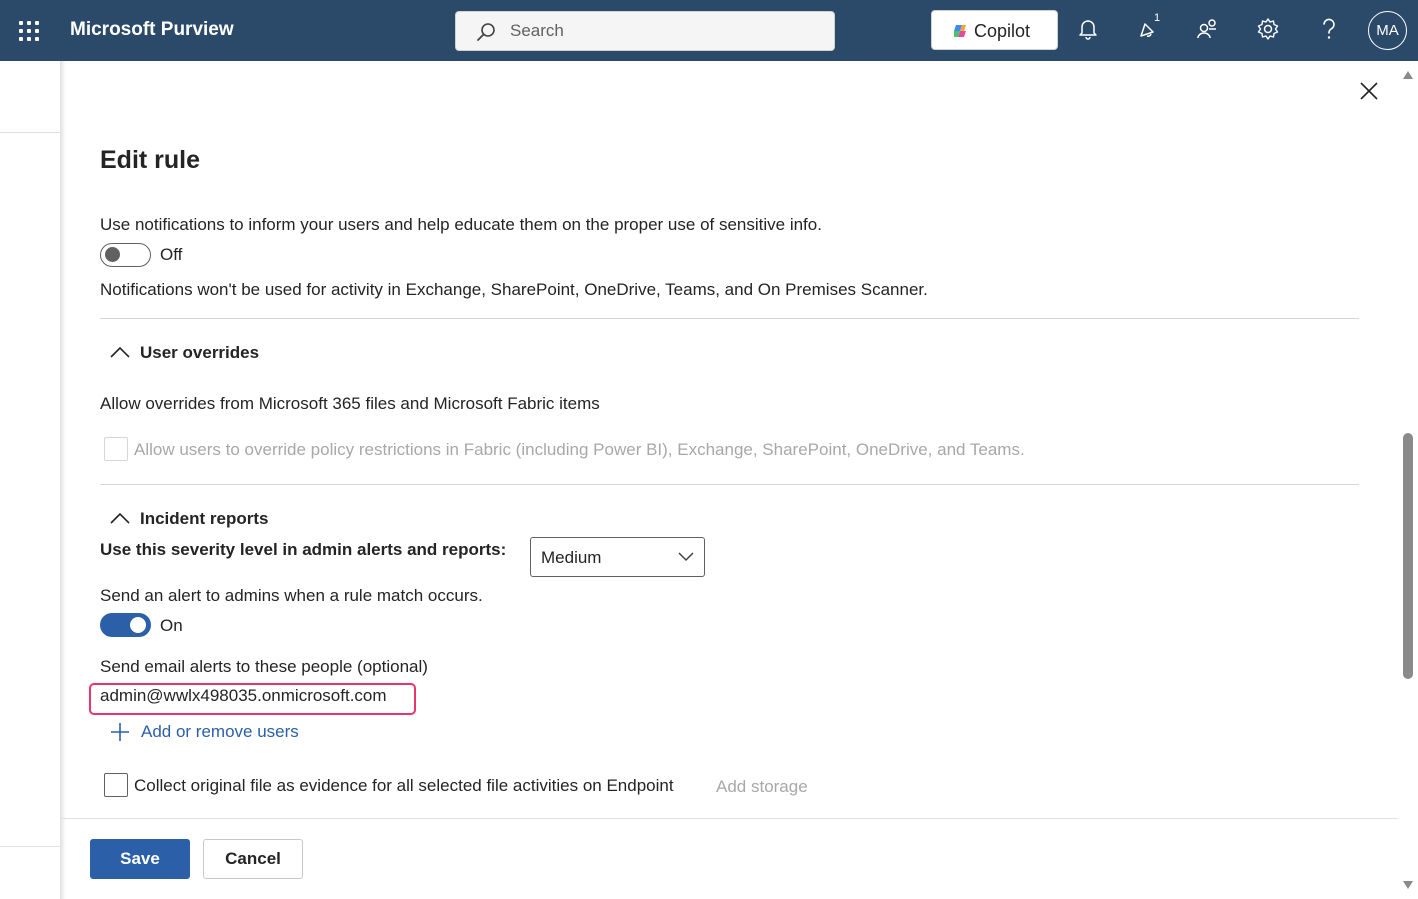 The width and height of the screenshot is (1418, 899). What do you see at coordinates (1408, 75) in the screenshot?
I see `scroll-up-arrow-icon` at bounding box center [1408, 75].